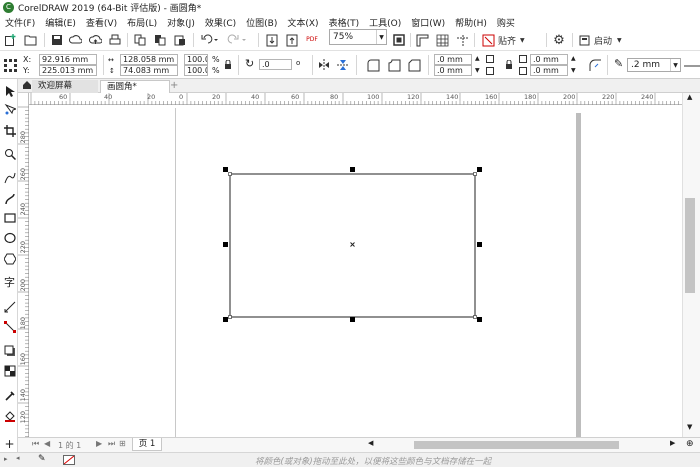 This screenshot has width=700, height=467. What do you see at coordinates (414, 65) in the screenshot?
I see `chamfered-corner-icon` at bounding box center [414, 65].